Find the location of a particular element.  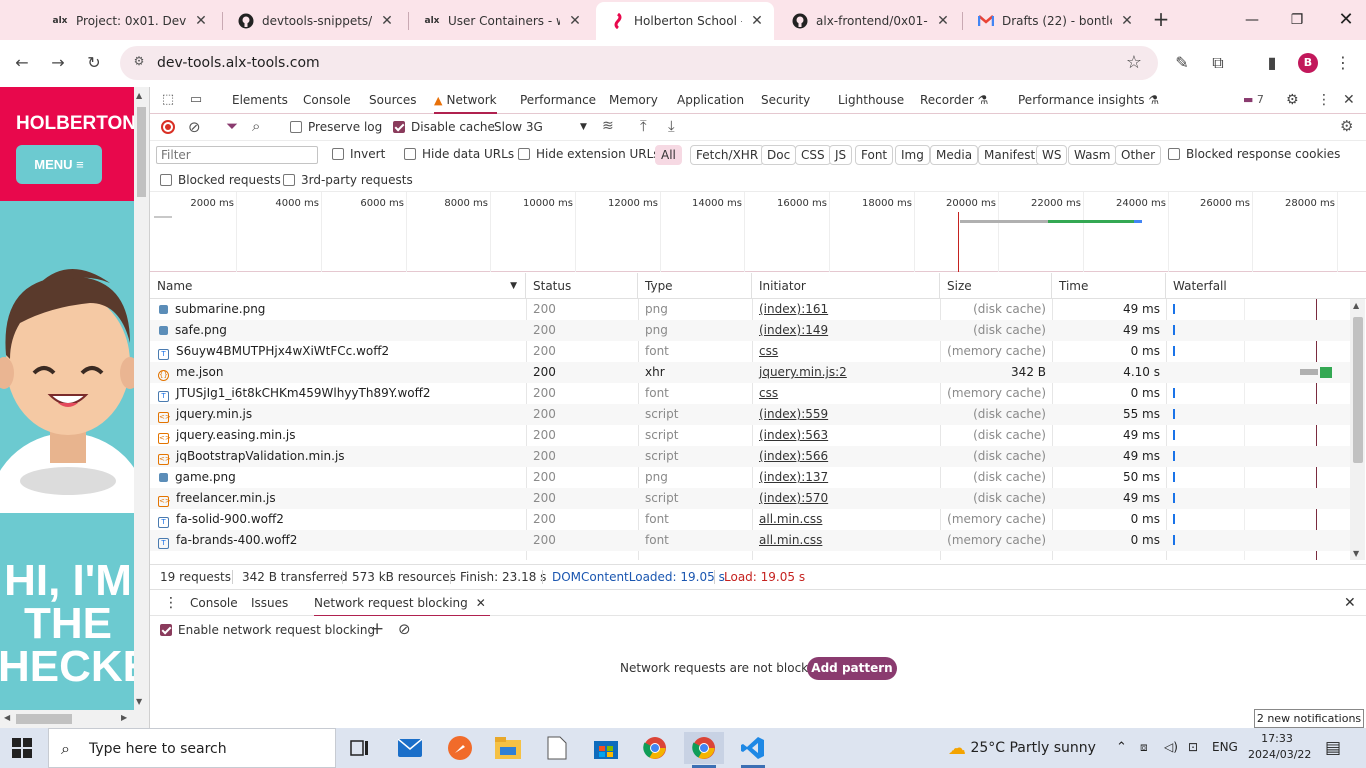

weather-widget: ☁ 25°C Partly sunny is located at coordinates (1022, 748).